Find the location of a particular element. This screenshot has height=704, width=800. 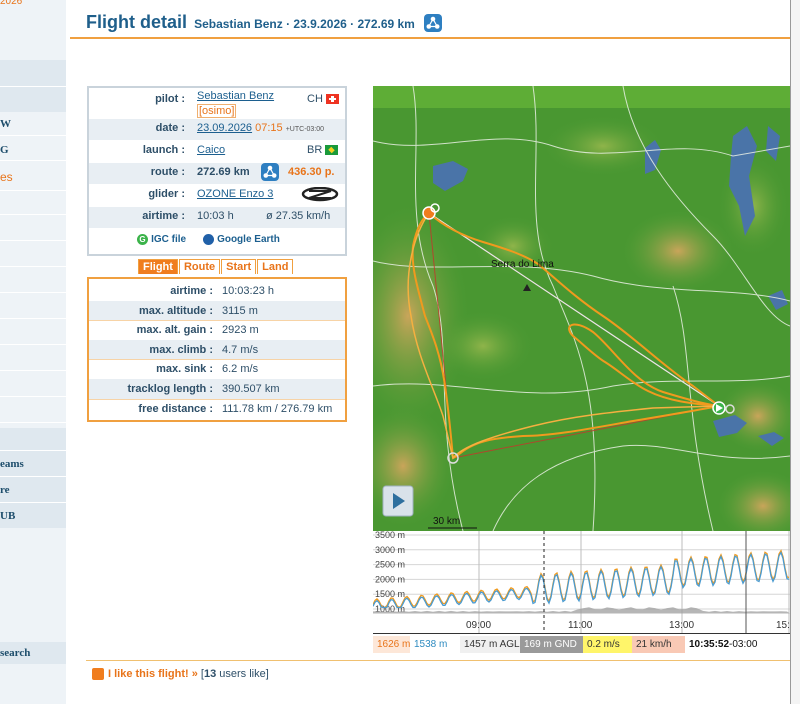

town-label: Serra do Lima is located at coordinates (522, 264).